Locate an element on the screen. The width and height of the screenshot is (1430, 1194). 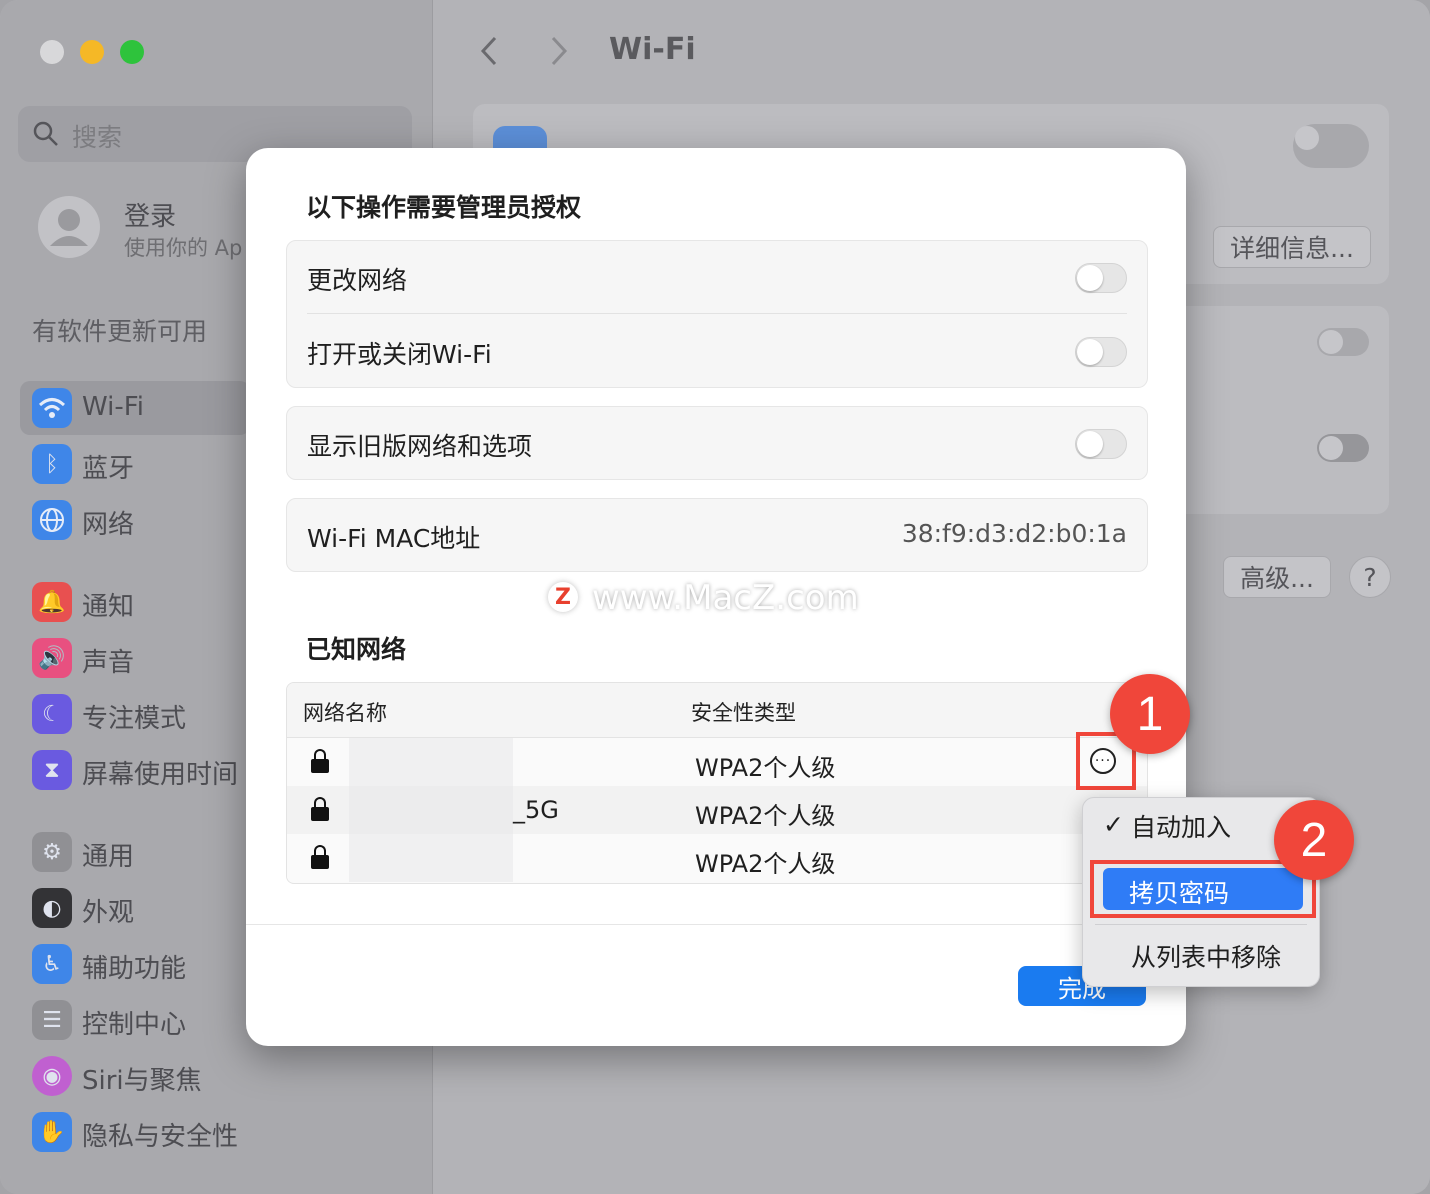
table-row: _5G WPA2个人级 is located at coordinates (717, 810).